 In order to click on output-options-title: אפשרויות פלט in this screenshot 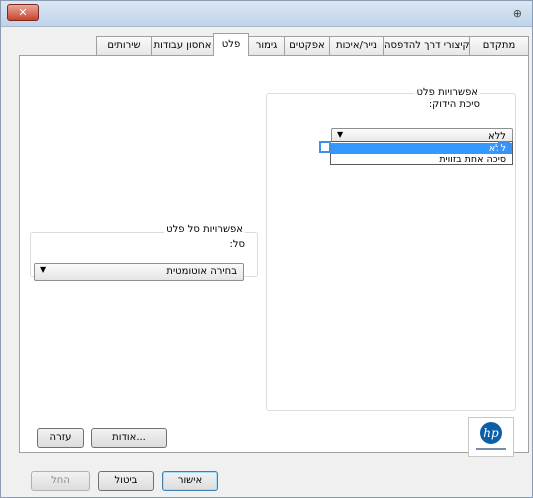, I will do `click(447, 92)`.